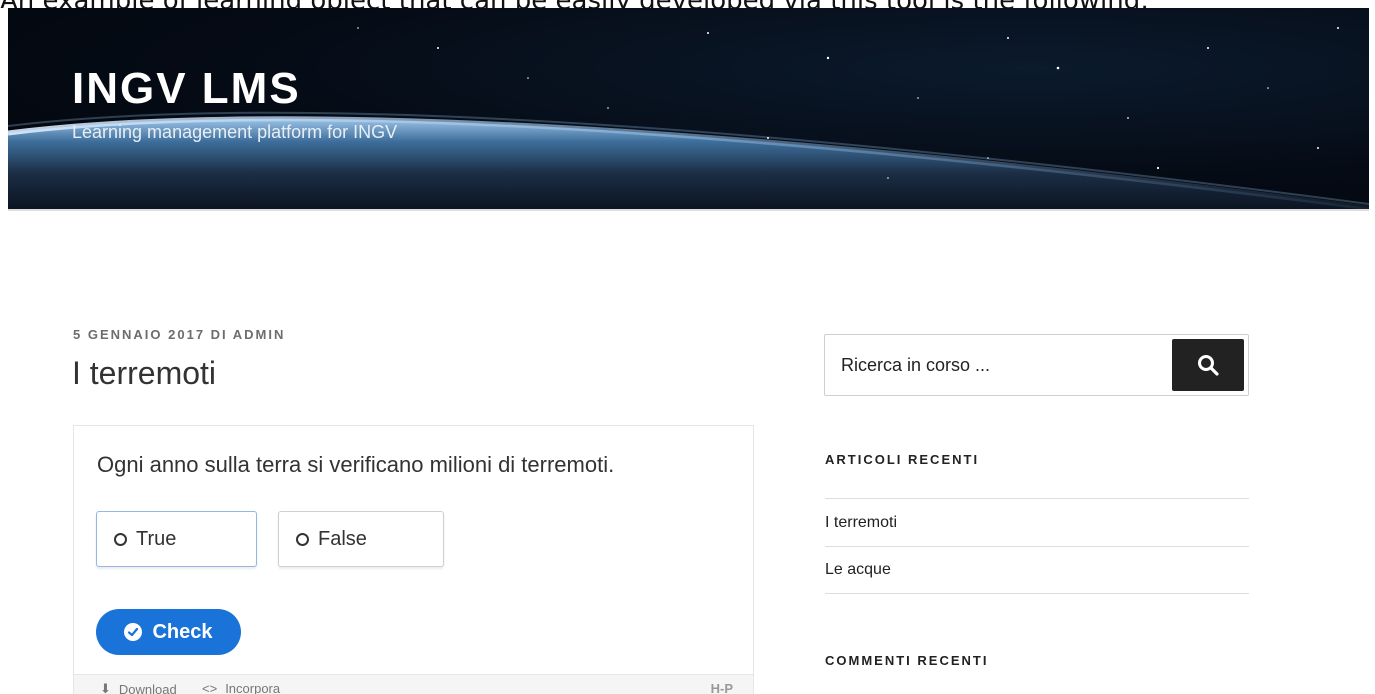 The width and height of the screenshot is (1375, 694). What do you see at coordinates (235, 132) in the screenshot?
I see `site-description: Learning management platform for INGV` at bounding box center [235, 132].